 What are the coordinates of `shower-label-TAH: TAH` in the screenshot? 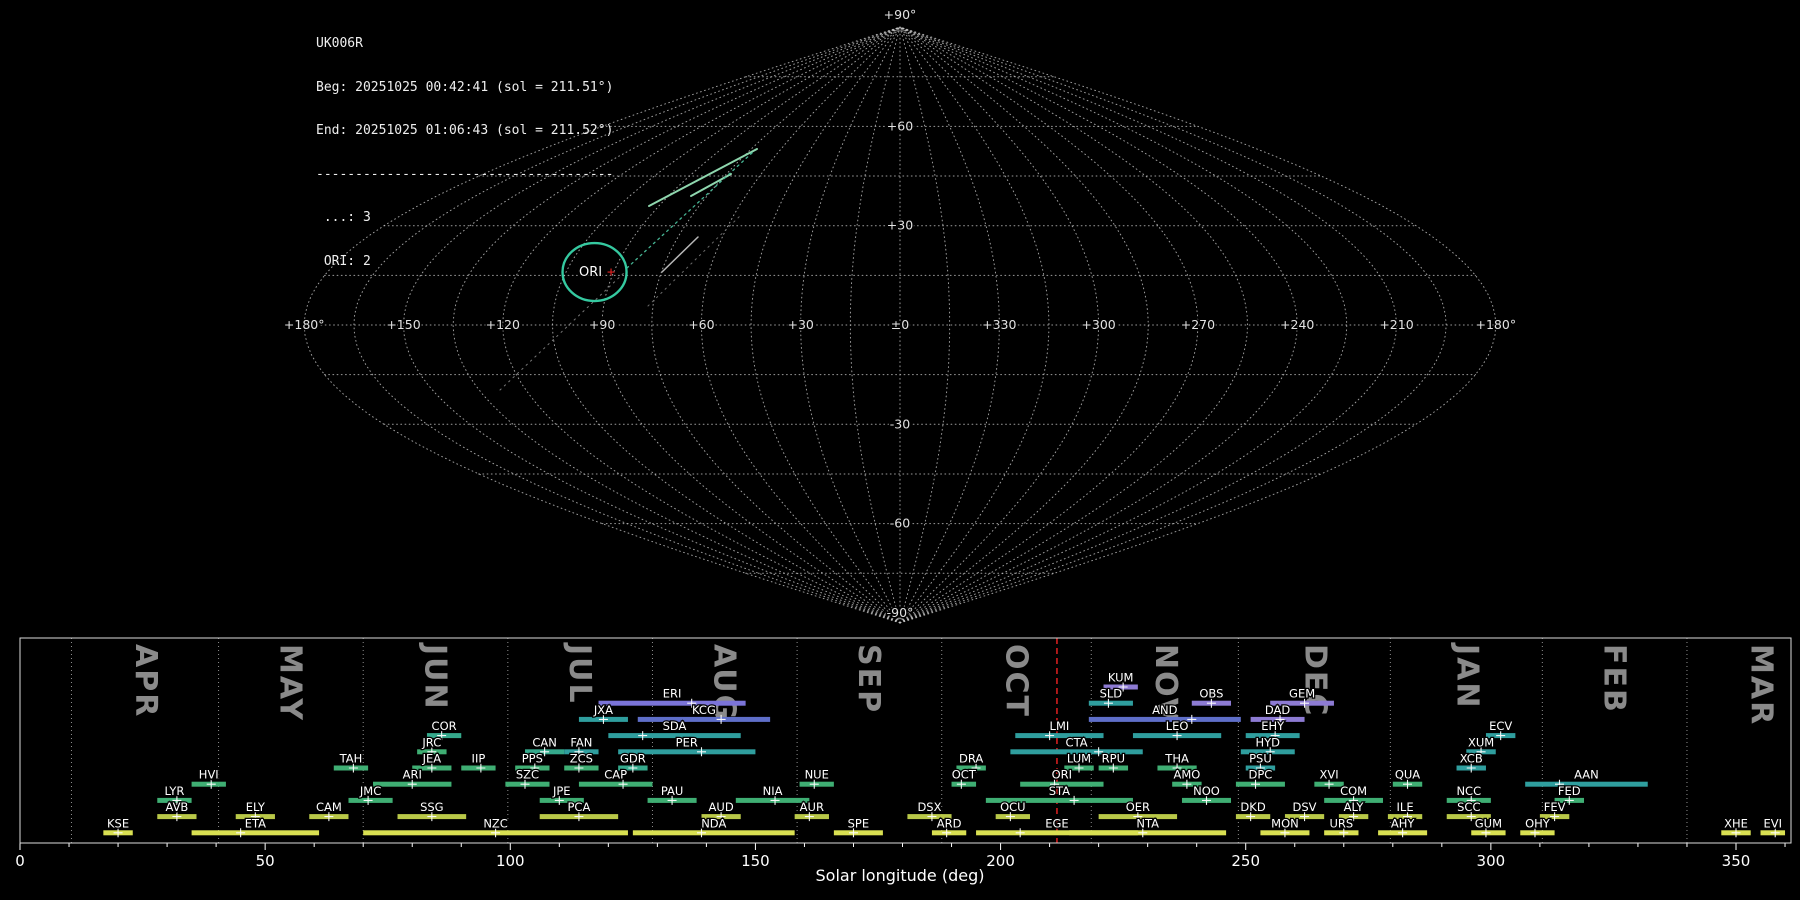 It's located at (351, 759).